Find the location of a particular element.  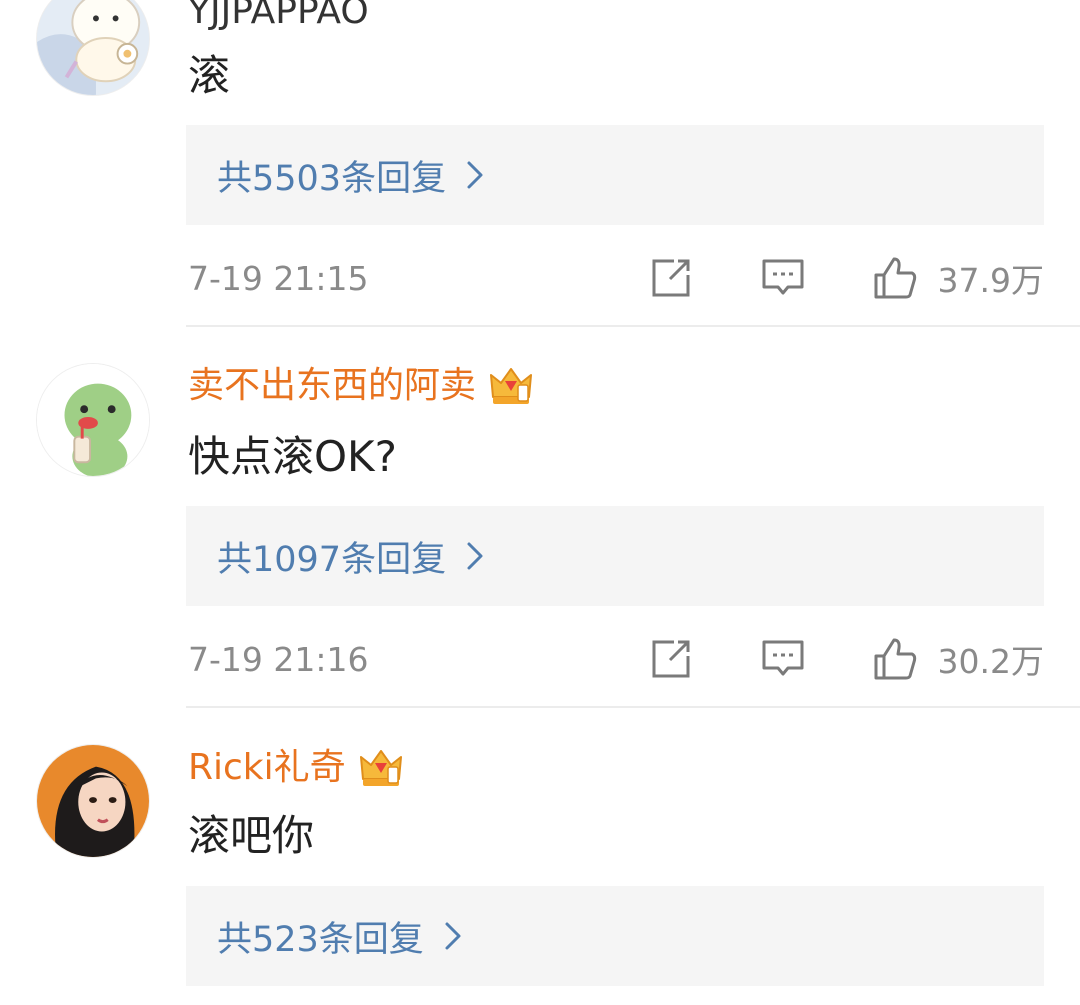

view-replies-button: 共523条回复 is located at coordinates (615, 936).